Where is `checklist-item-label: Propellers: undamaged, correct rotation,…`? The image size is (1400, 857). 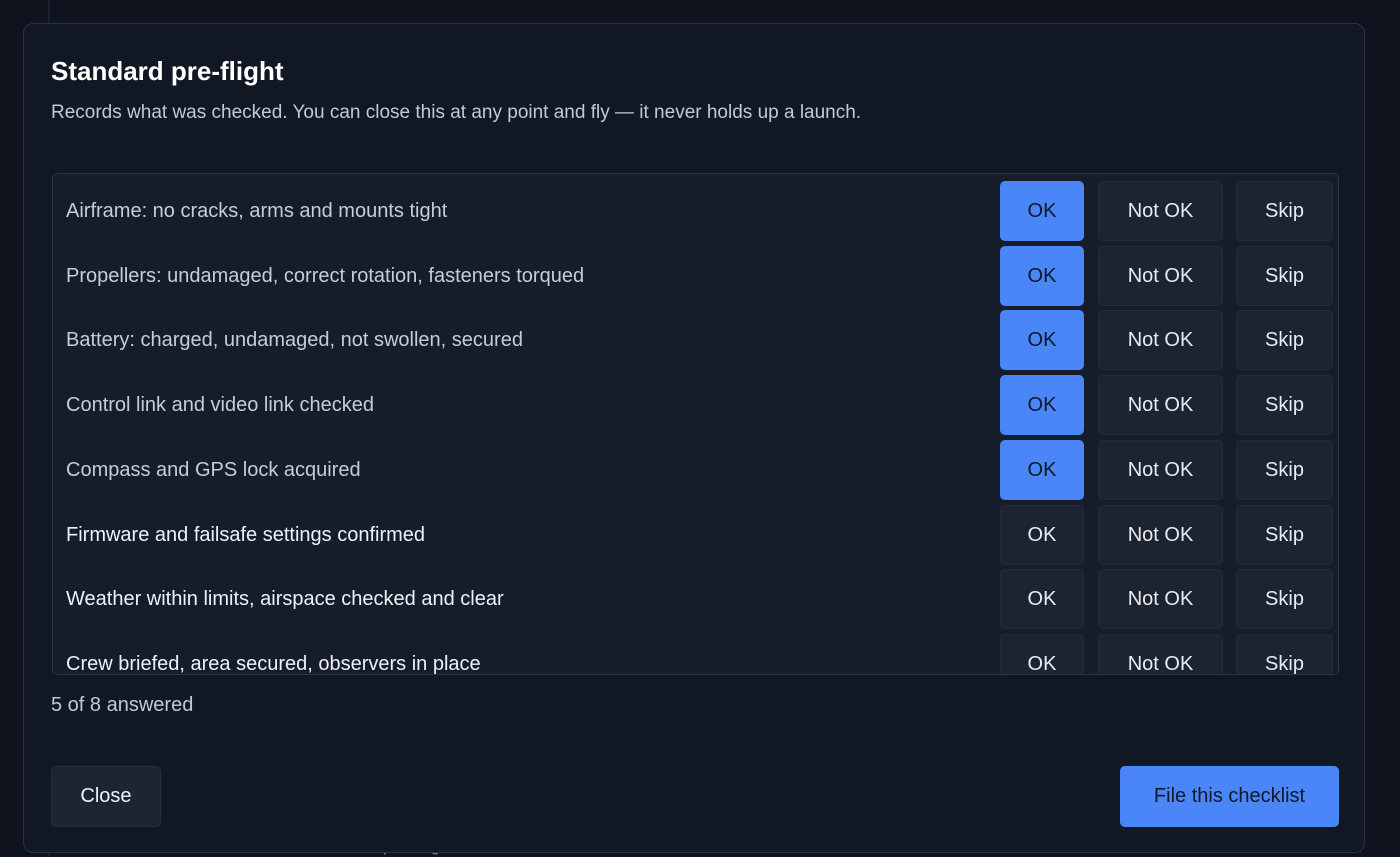 checklist-item-label: Propellers: undamaged, correct rotation,… is located at coordinates (325, 275).